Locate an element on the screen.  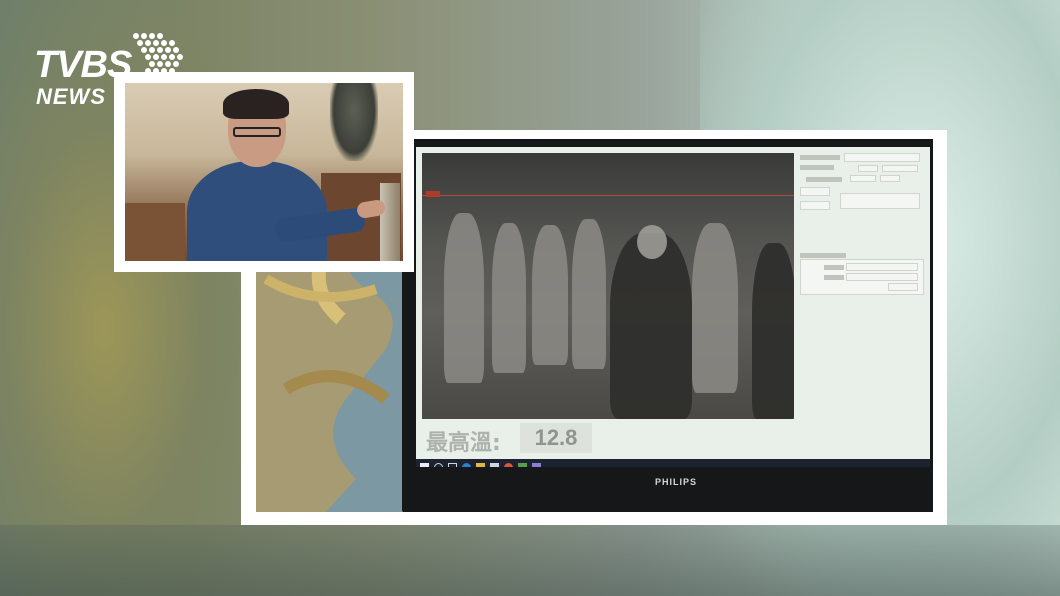
man-shirt is located at coordinates (257, 211).